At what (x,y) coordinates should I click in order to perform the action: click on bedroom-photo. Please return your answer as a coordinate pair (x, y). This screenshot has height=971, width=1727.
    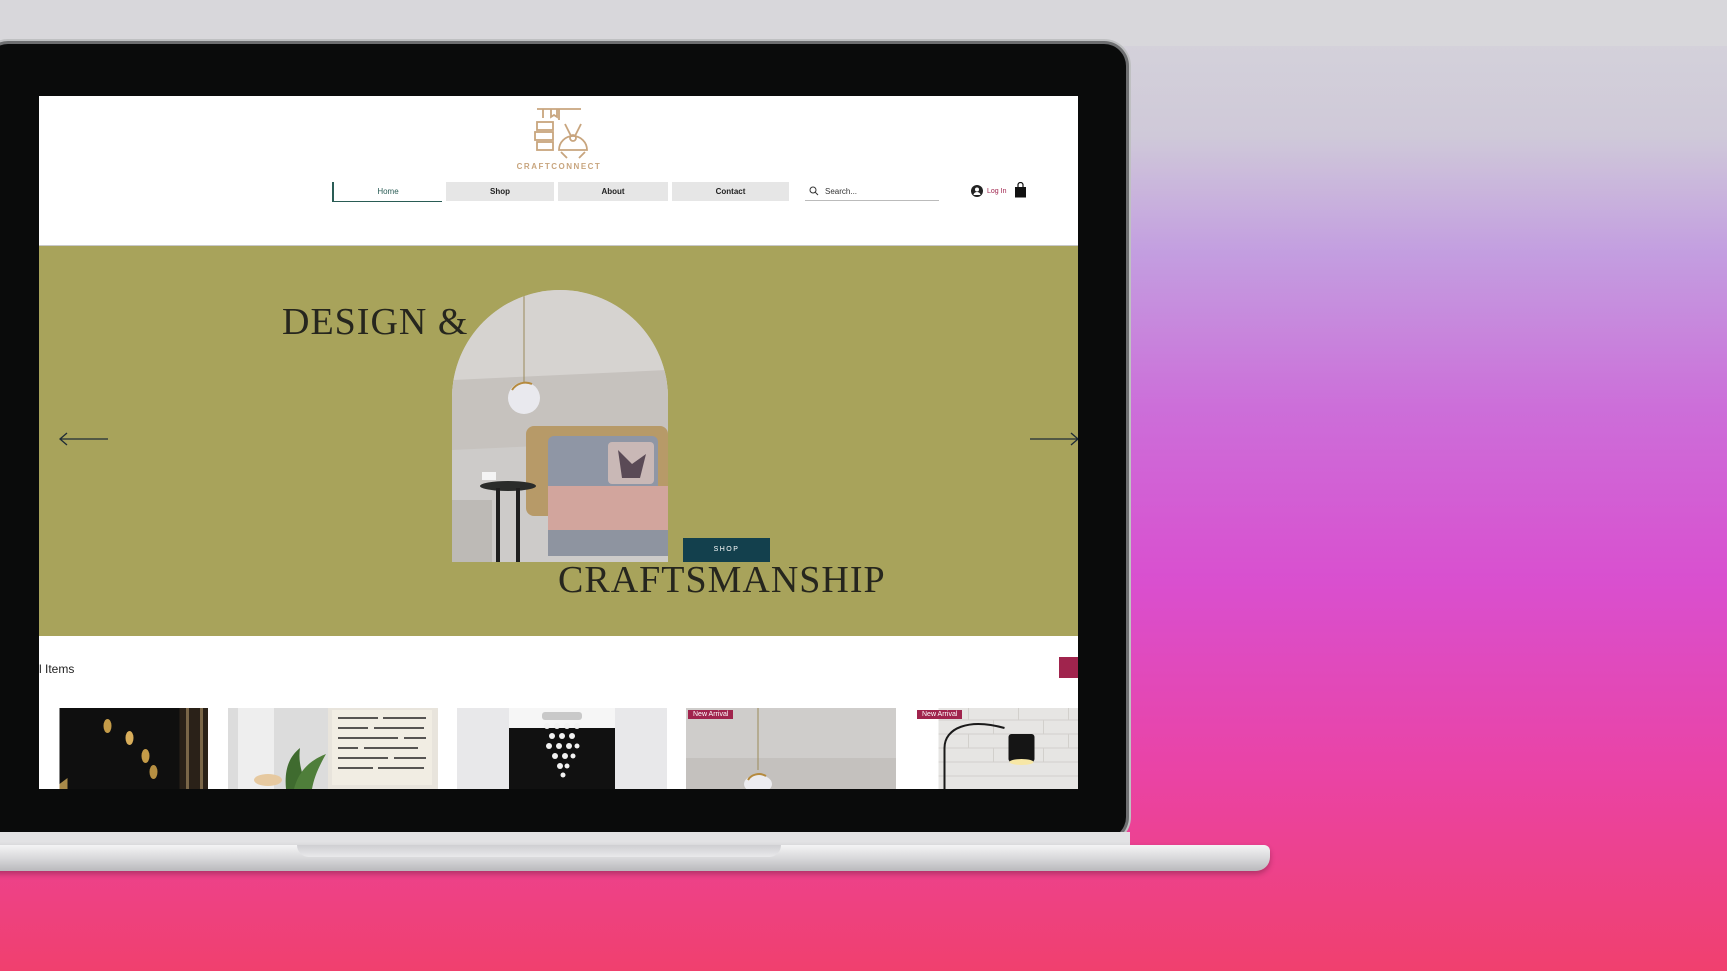
    Looking at the image, I should click on (560, 426).